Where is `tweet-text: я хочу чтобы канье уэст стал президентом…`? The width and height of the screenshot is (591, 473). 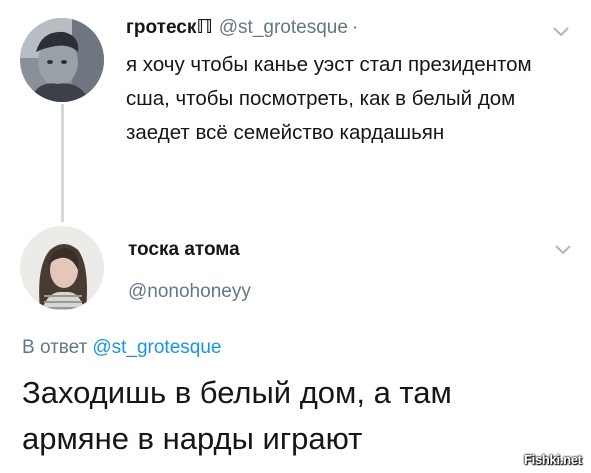
tweet-text: я хочу чтобы канье уэст стал президентом… is located at coordinates (329, 98).